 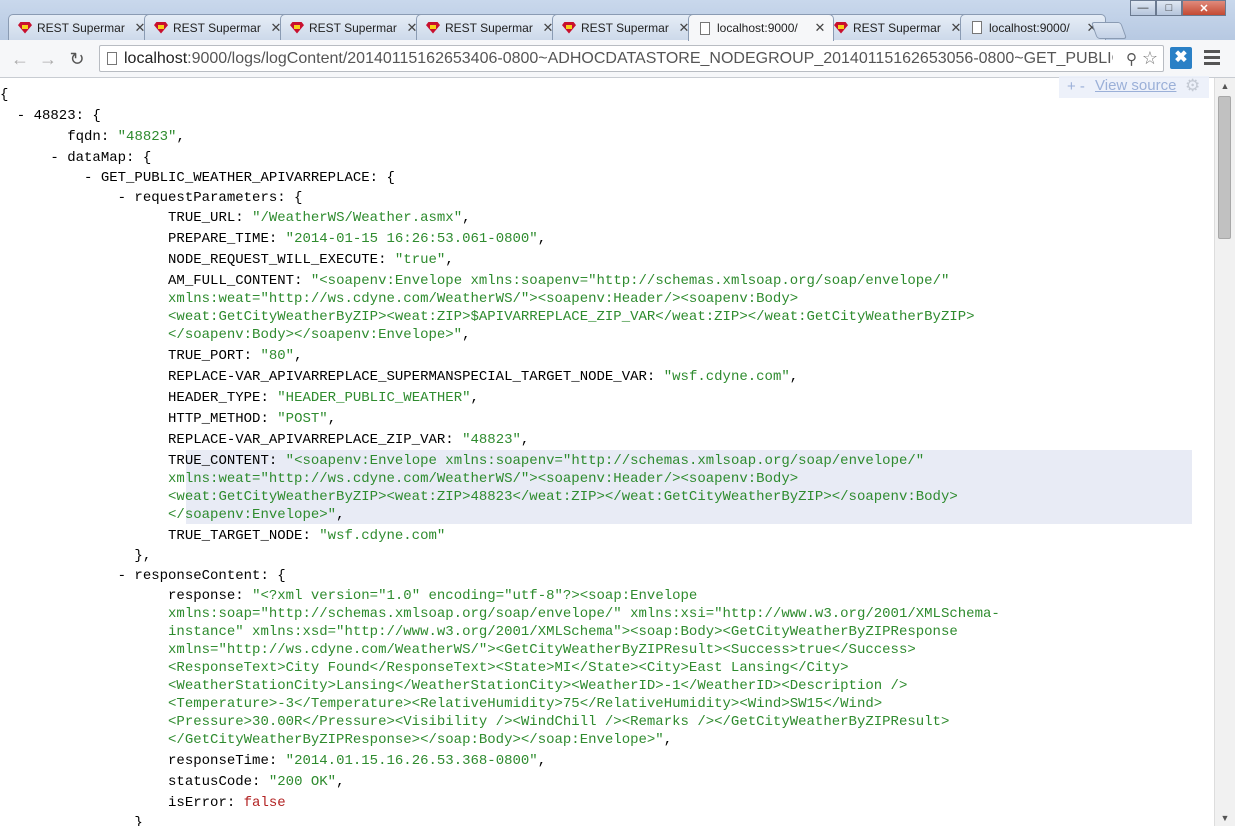 I want to click on new-tab-button, so click(x=1109, y=30).